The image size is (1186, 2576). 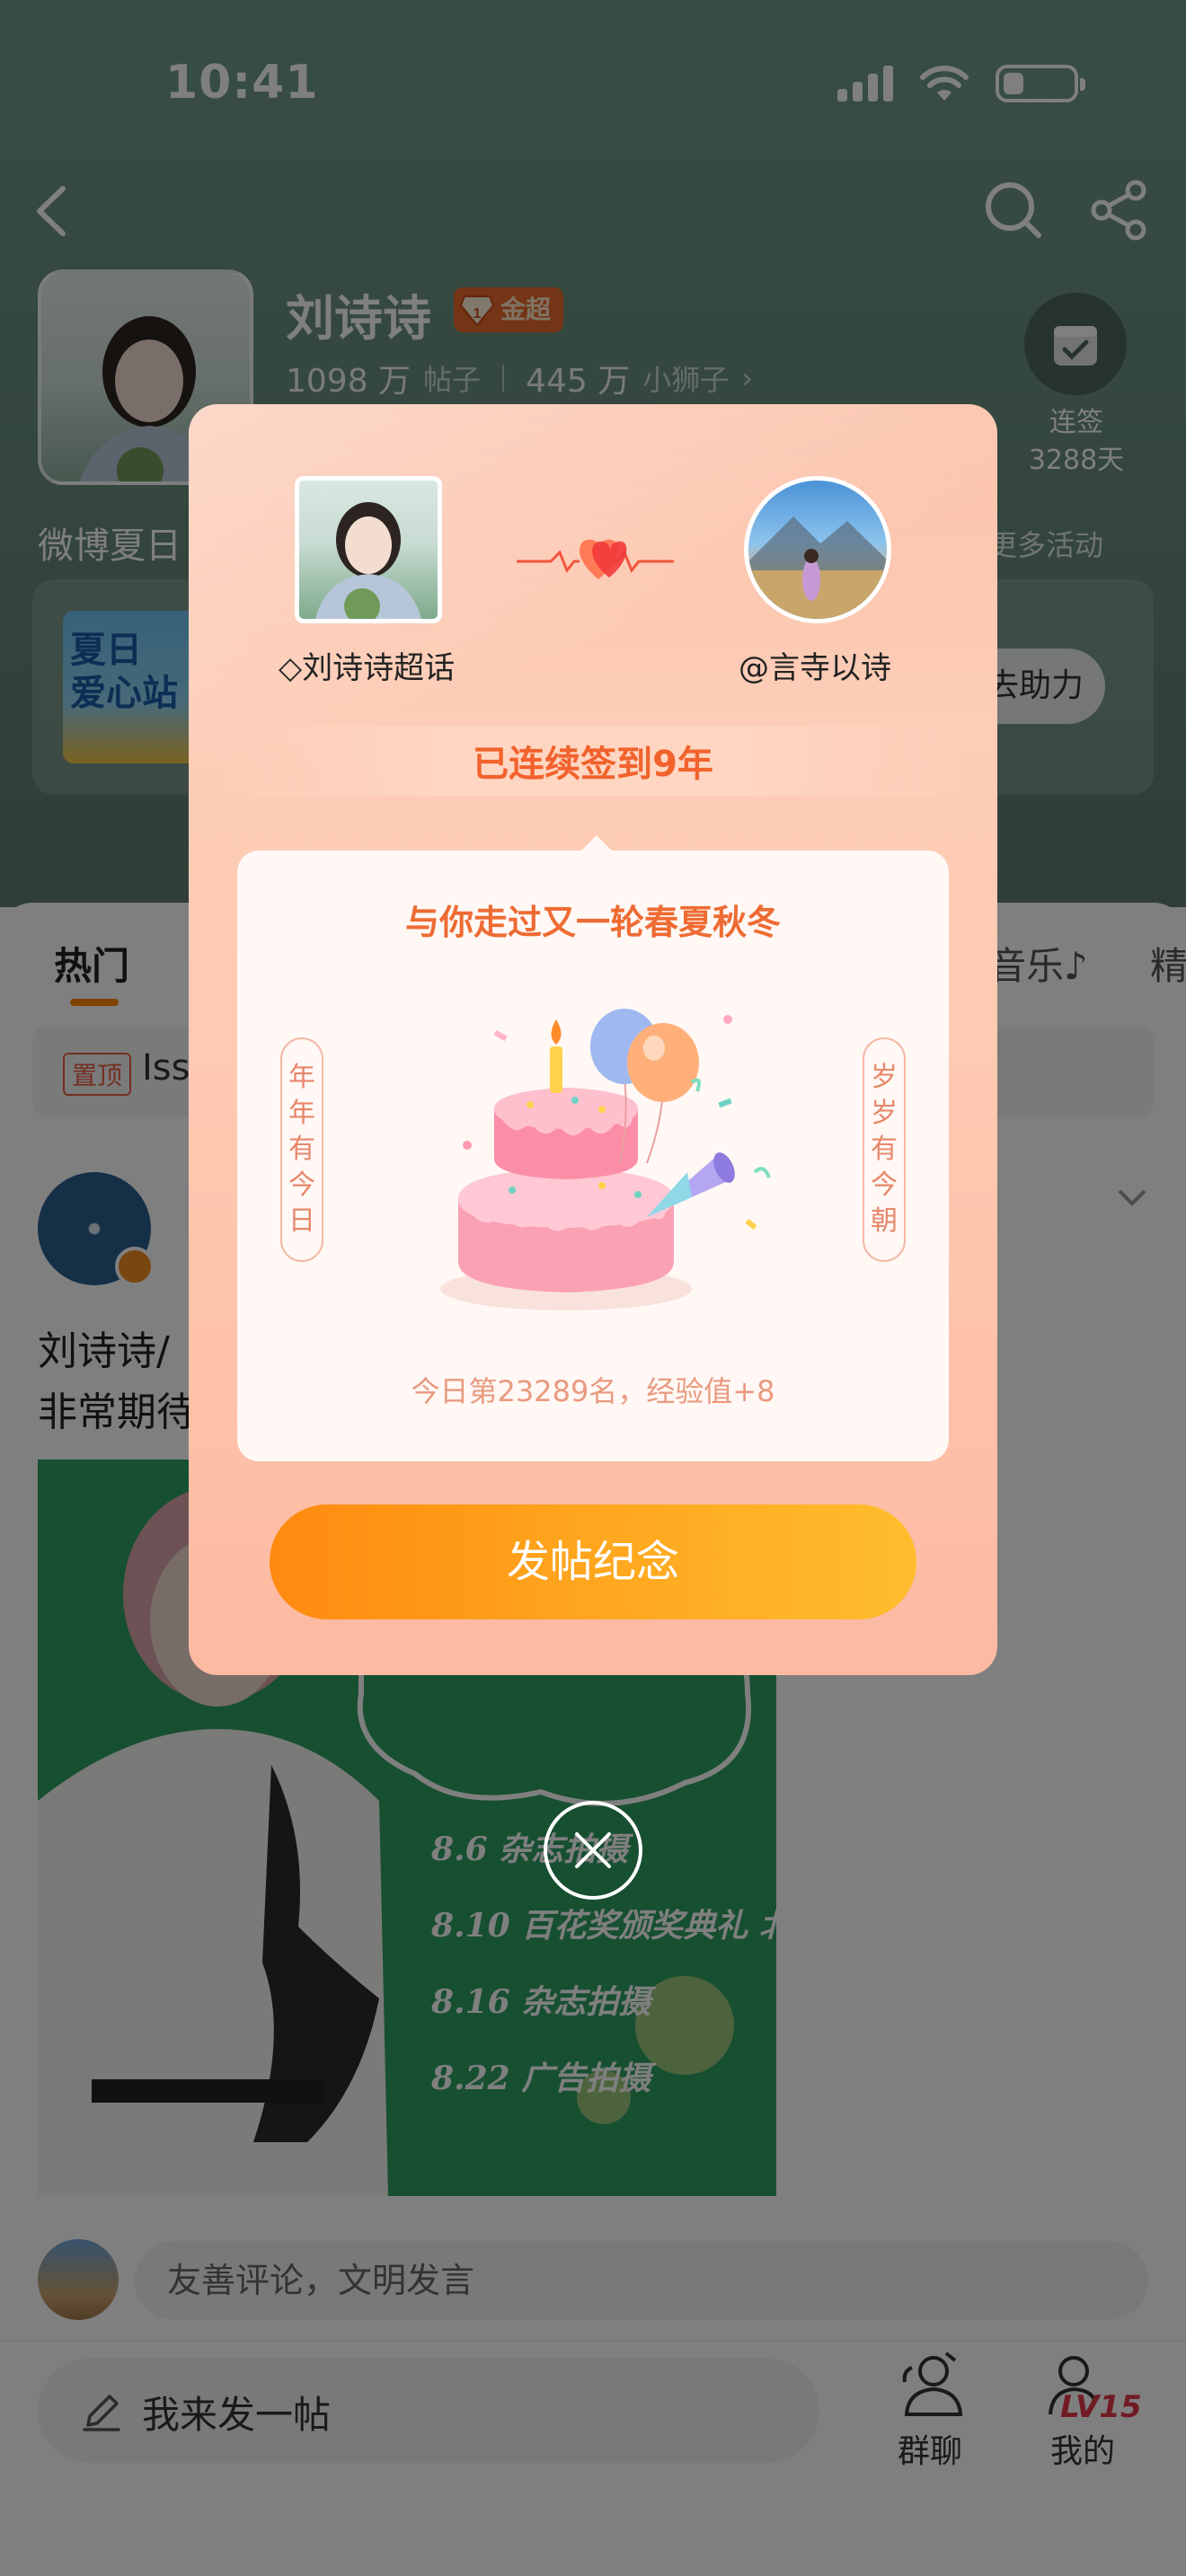 What do you see at coordinates (596, 843) in the screenshot?
I see `card-notch` at bounding box center [596, 843].